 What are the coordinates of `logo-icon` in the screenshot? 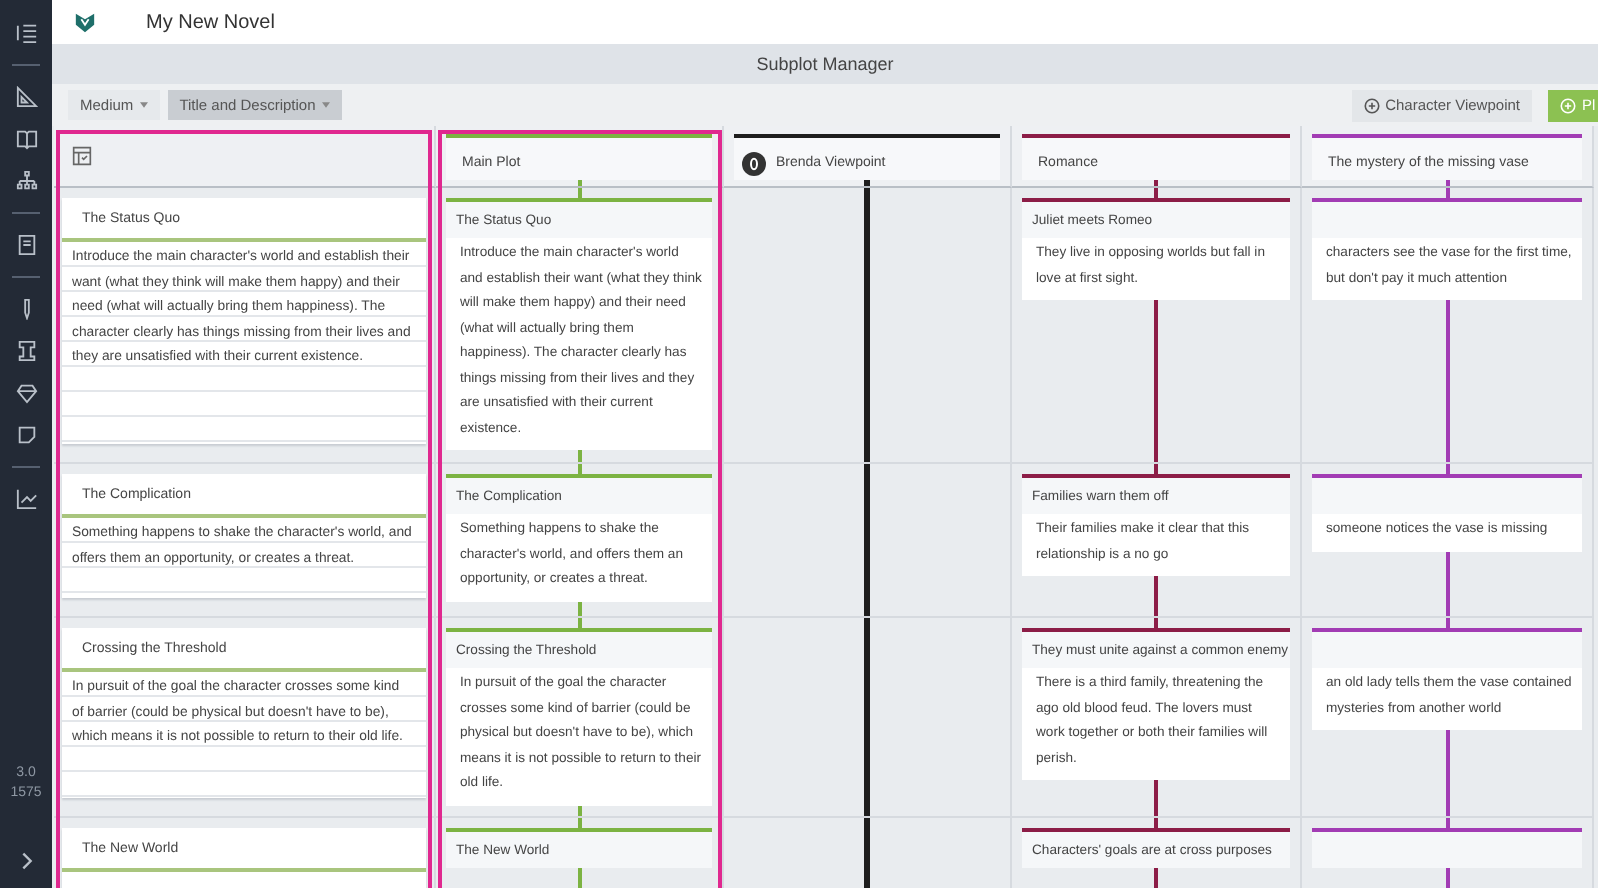 It's located at (85, 22).